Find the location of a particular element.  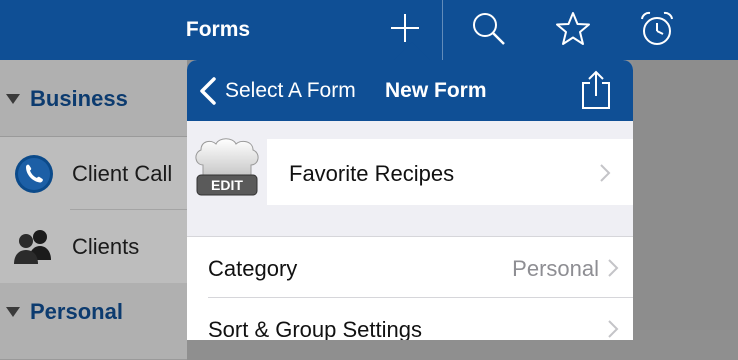

section-label: Personal is located at coordinates (76, 311).